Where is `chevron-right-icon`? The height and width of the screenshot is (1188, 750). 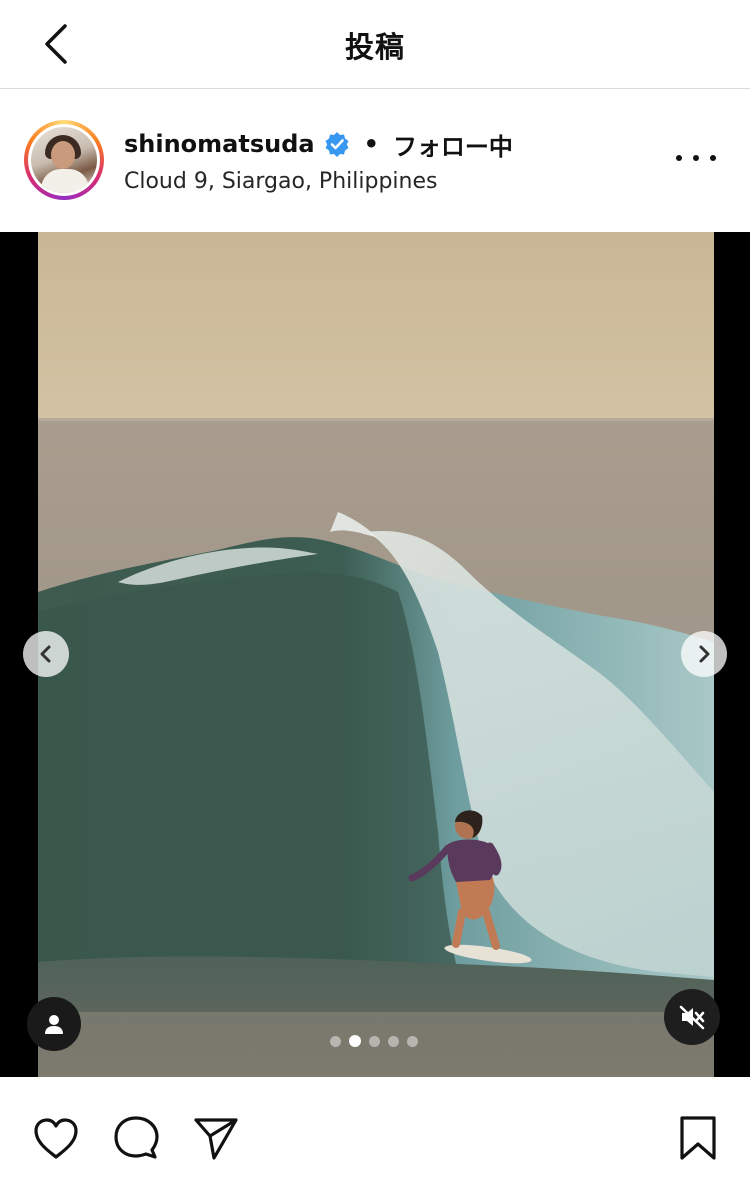 chevron-right-icon is located at coordinates (704, 654).